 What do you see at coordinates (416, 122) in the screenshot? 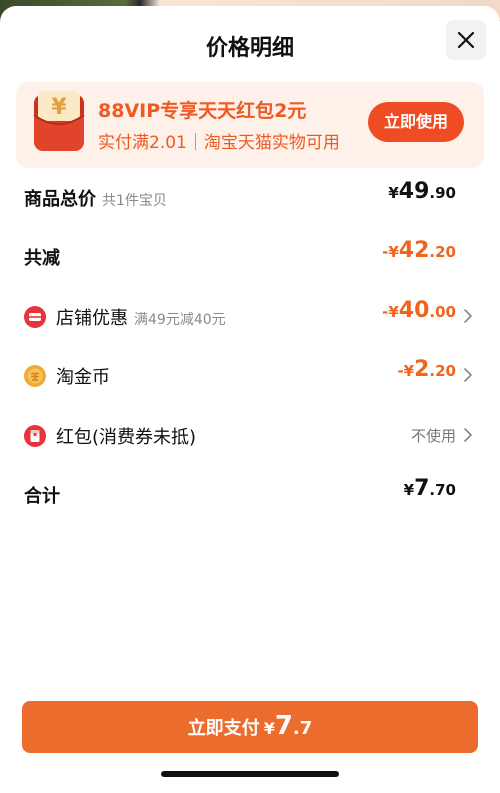
I see `use-now-button: 立即使用` at bounding box center [416, 122].